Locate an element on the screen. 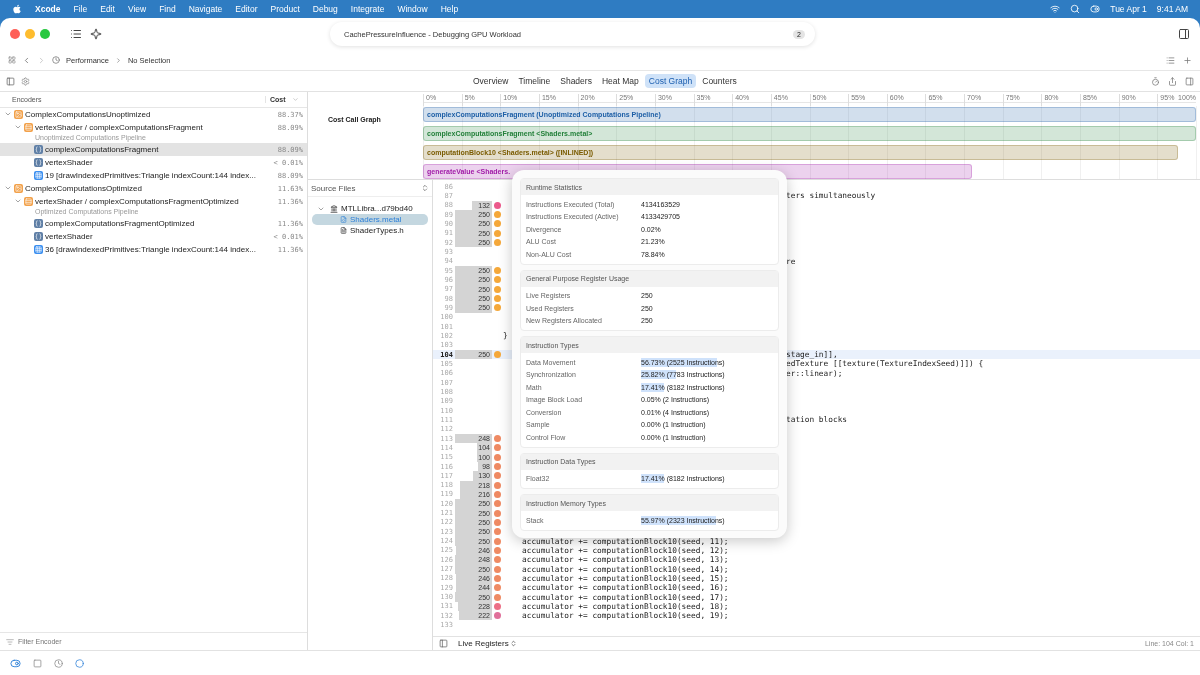 The width and height of the screenshot is (1200, 675). menu-date: Tue Apr 1 is located at coordinates (1128, 9).